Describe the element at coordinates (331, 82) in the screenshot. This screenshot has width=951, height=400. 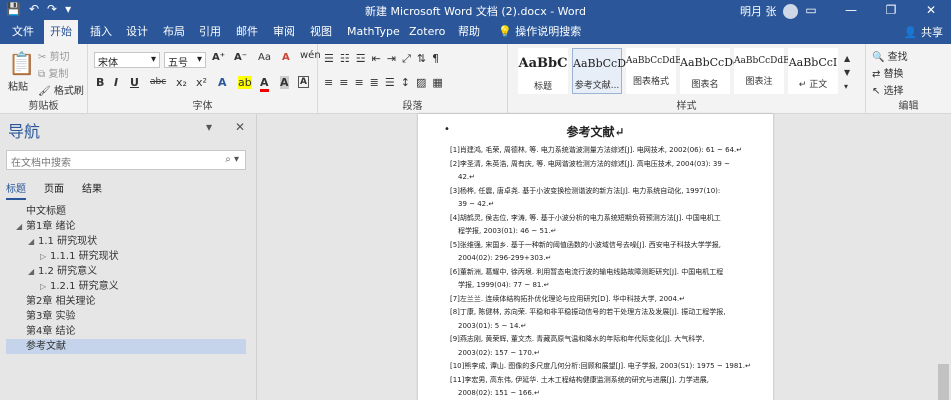
I see `align-left-icon: ≡` at that location.